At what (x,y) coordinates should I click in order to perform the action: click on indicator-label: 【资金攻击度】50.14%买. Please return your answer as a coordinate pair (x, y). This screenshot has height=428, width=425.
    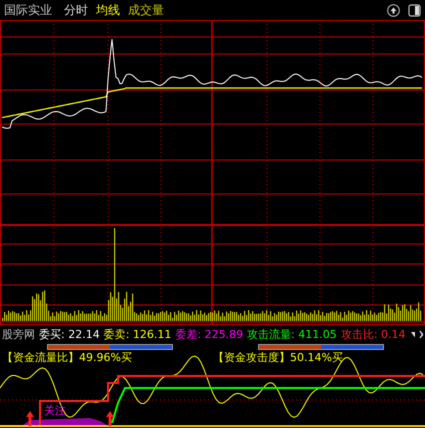
    Looking at the image, I should click on (278, 357).